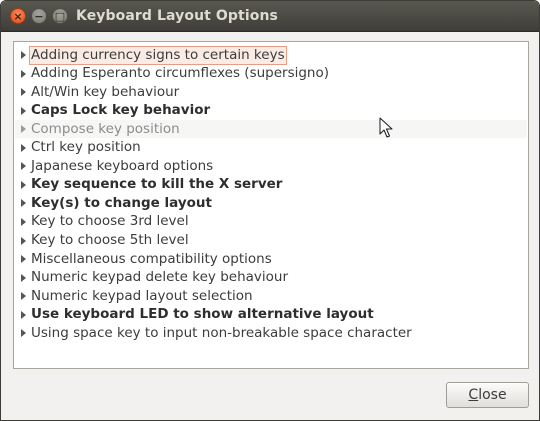  I want to click on option-row: Compose key position, so click(271, 129).